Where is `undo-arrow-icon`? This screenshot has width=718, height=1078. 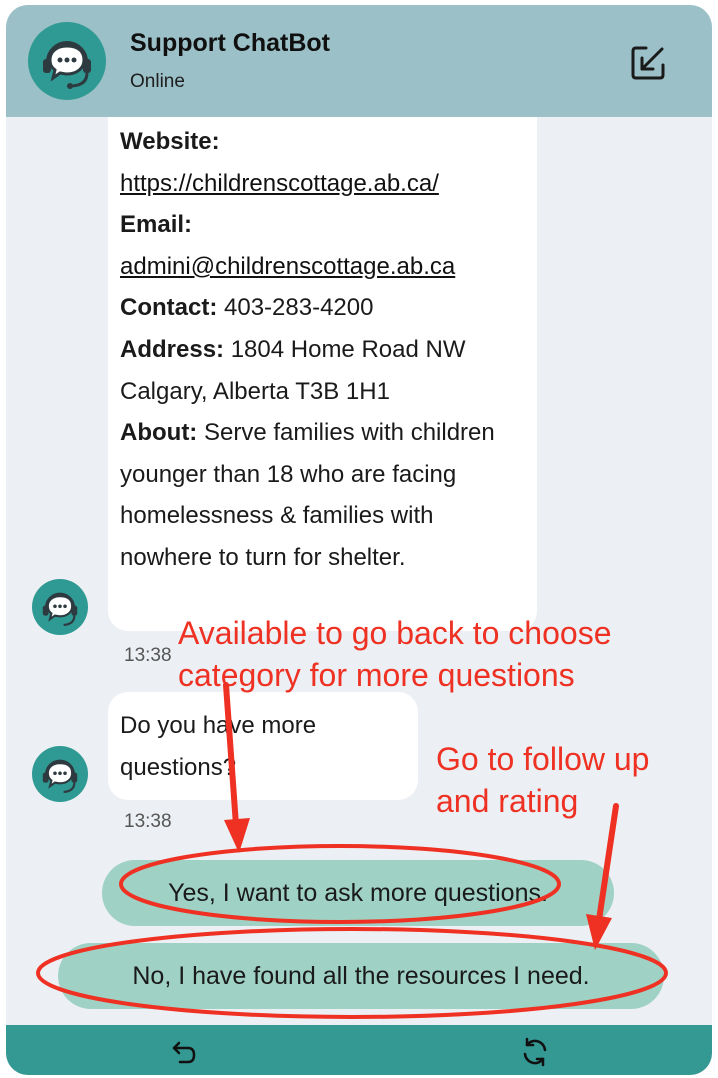 undo-arrow-icon is located at coordinates (184, 1052).